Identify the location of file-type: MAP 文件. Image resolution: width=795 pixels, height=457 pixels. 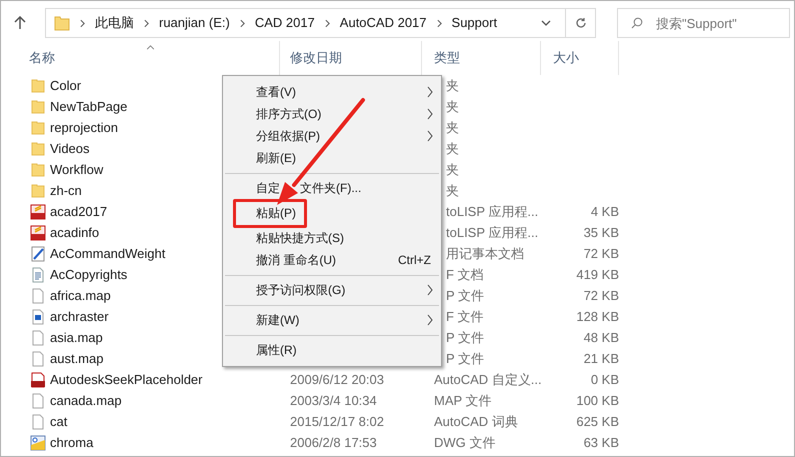
(463, 400).